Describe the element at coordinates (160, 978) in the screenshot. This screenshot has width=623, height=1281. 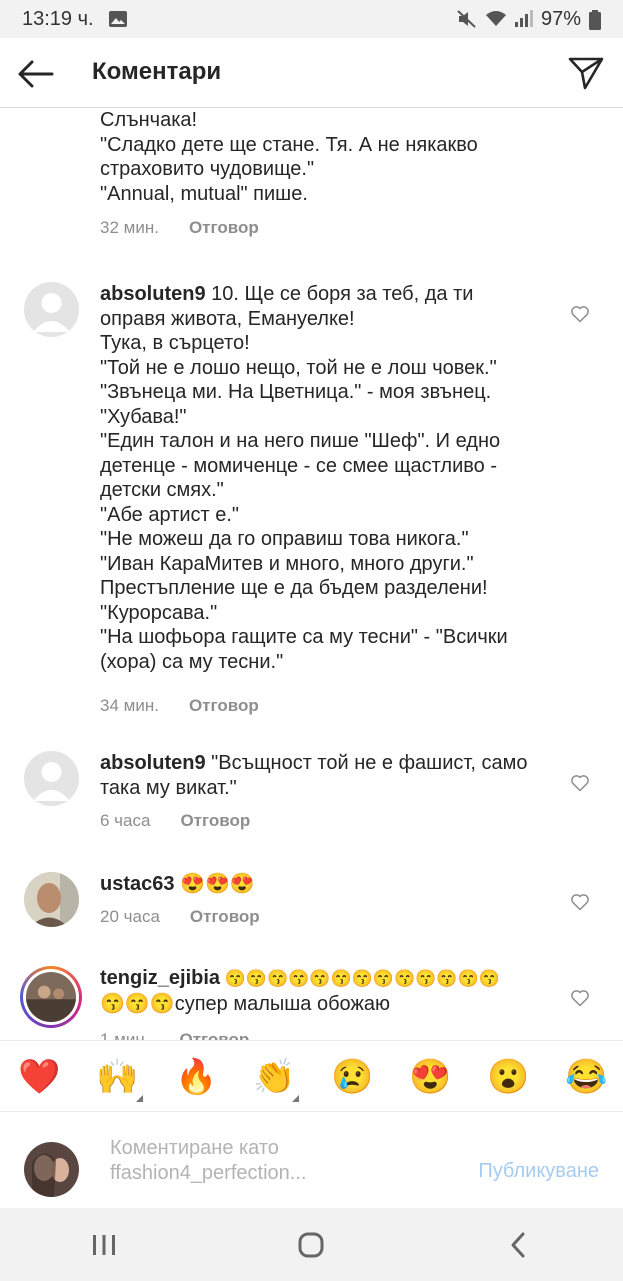
I see `comment-username: tengiz_ejibia` at that location.